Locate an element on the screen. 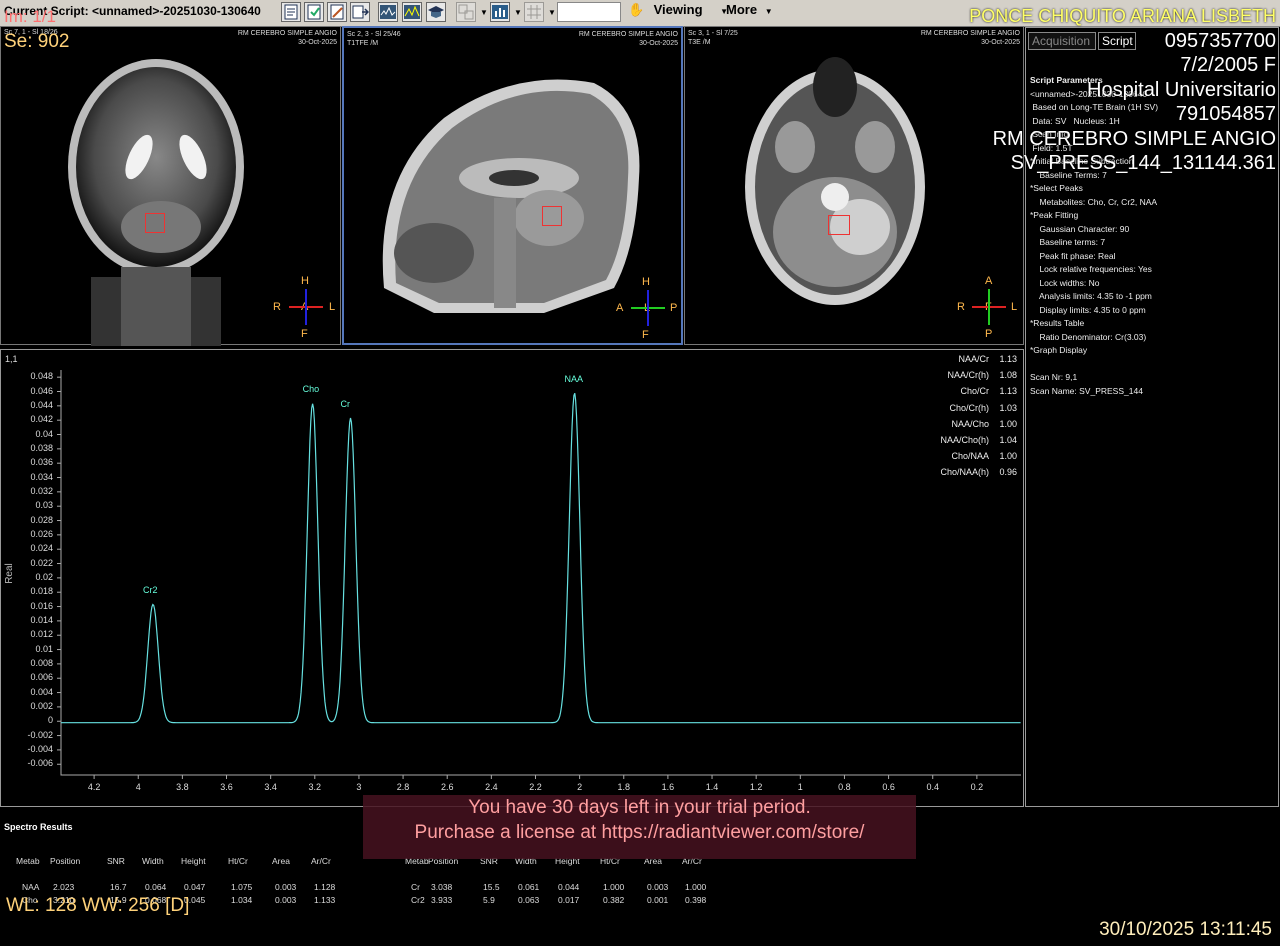  orientation-right: P is located at coordinates (674, 308).